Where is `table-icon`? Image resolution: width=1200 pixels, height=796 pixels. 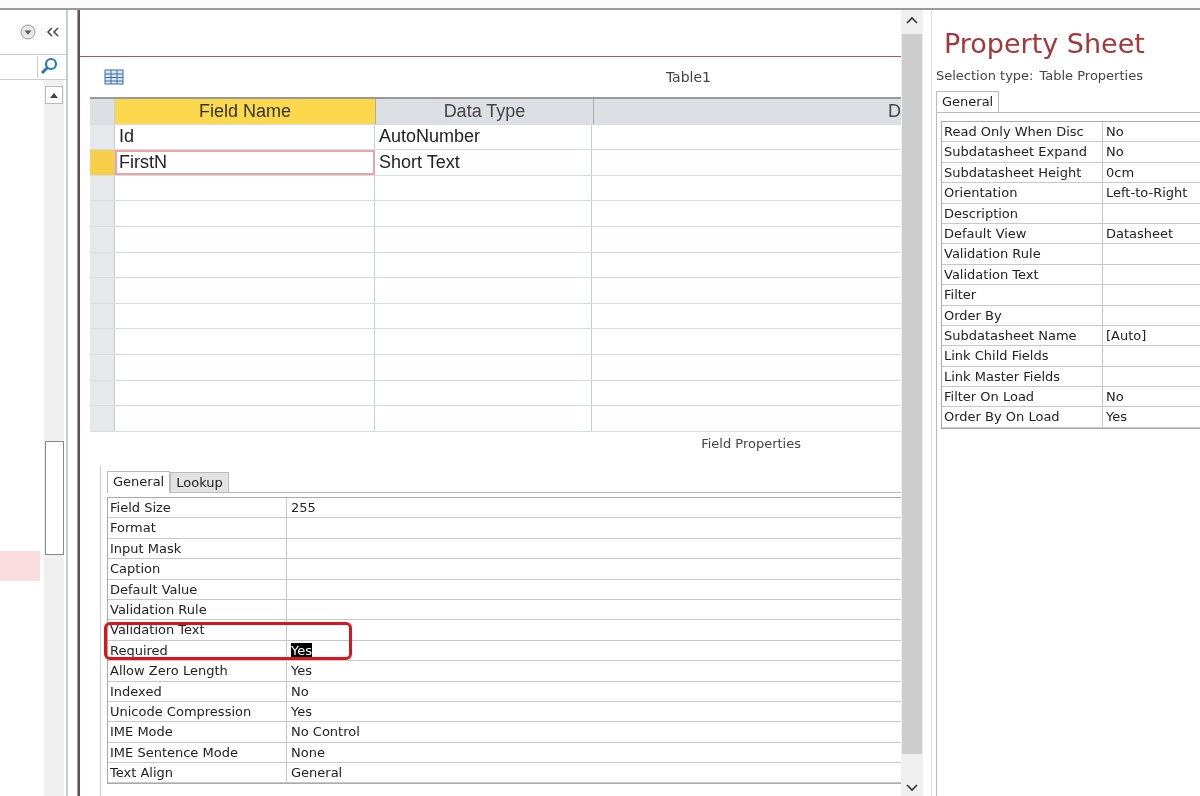
table-icon is located at coordinates (114, 77).